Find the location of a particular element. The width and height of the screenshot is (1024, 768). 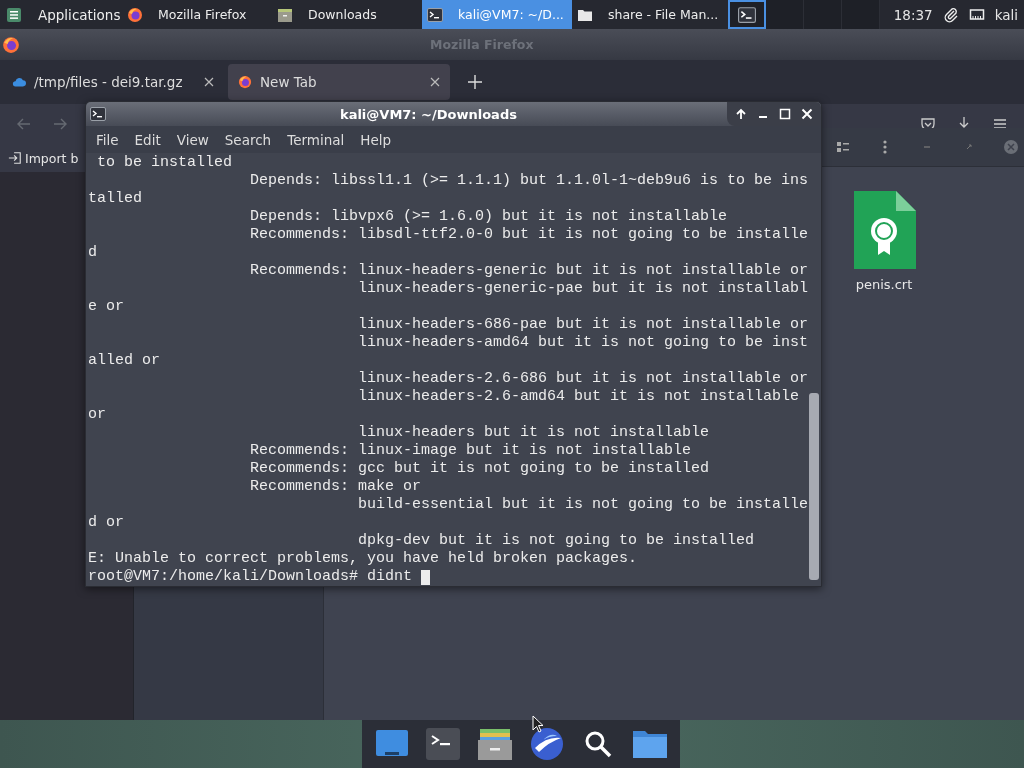

menu-item: Help is located at coordinates (376, 139).